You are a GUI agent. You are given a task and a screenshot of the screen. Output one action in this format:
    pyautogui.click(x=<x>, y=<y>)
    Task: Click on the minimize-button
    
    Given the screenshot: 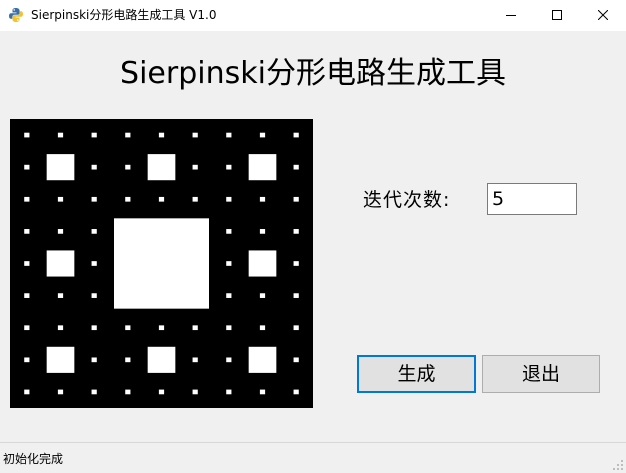 What is the action you would take?
    pyautogui.click(x=511, y=15)
    